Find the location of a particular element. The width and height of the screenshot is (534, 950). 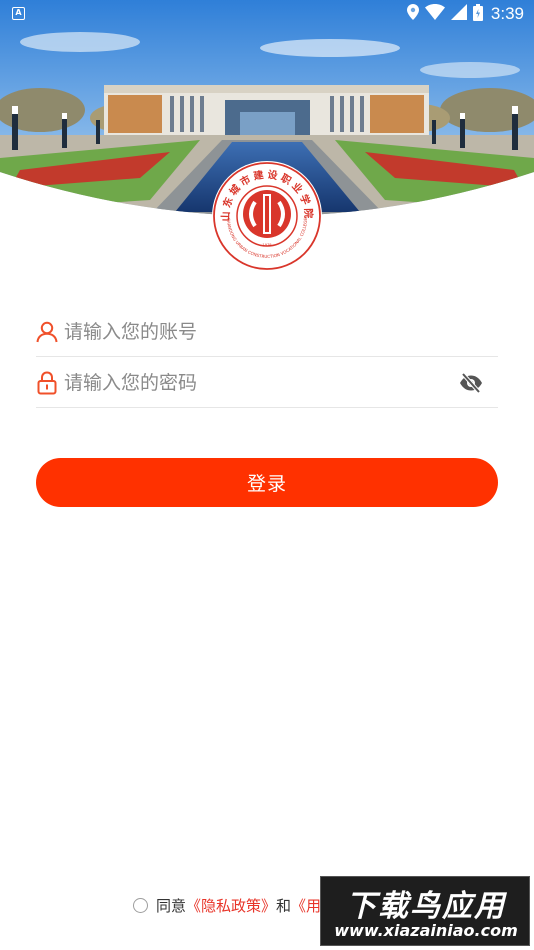

battery-icon is located at coordinates (477, 14).